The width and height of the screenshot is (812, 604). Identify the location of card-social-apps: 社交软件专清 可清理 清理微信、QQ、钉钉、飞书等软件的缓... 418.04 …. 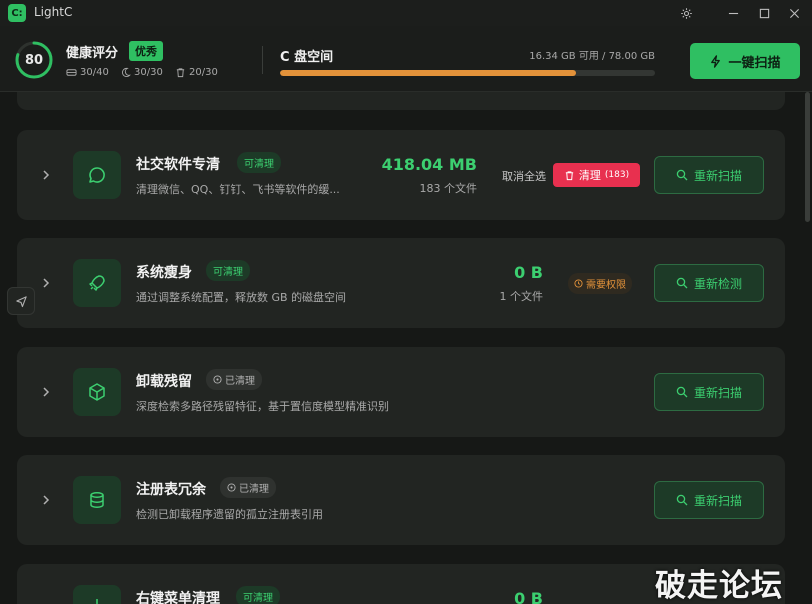
(401, 175).